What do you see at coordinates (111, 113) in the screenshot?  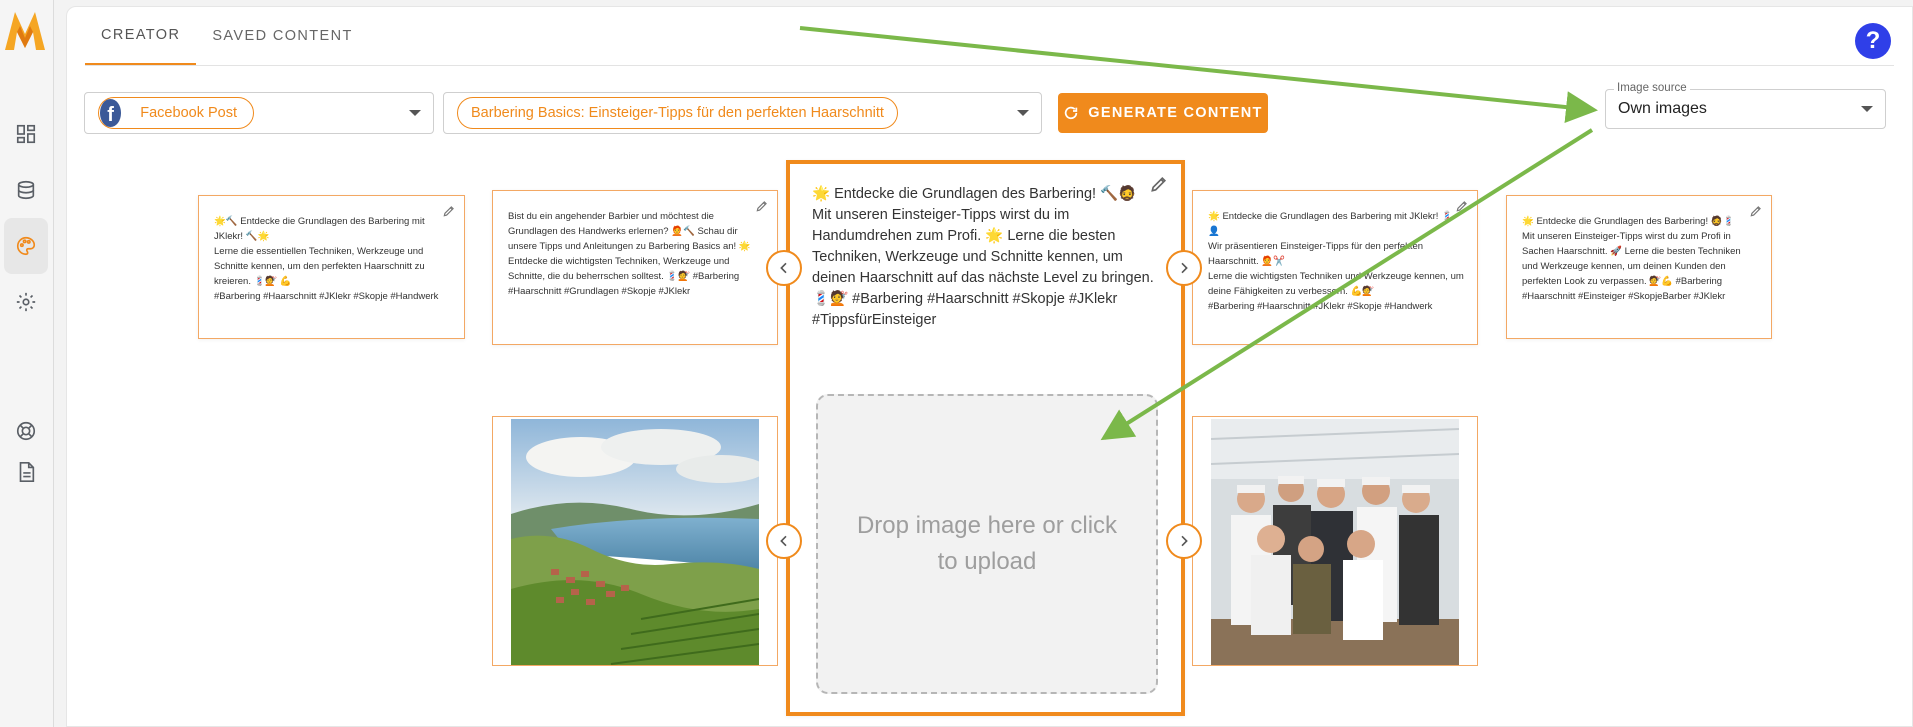 I see `facebook-icon: f` at bounding box center [111, 113].